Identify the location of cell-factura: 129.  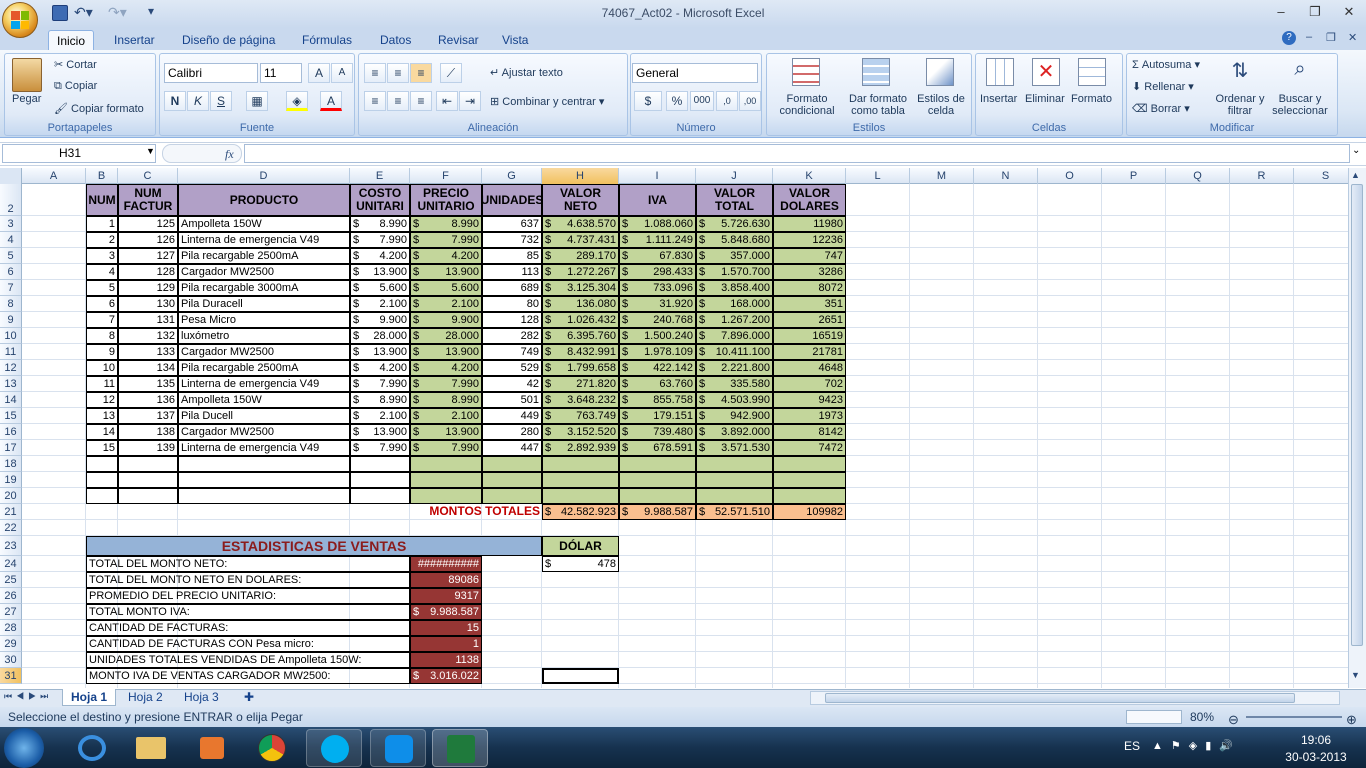
(148, 288).